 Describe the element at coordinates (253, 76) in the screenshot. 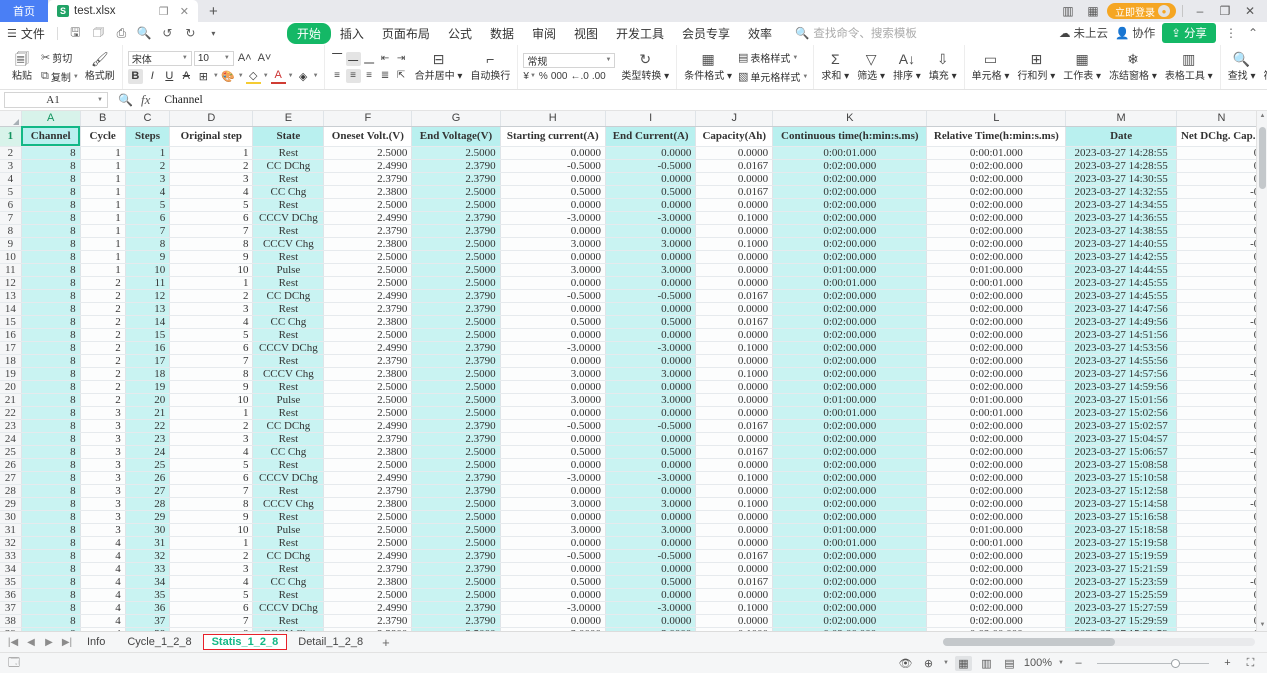

I see `fill-color-button: ◇` at that location.